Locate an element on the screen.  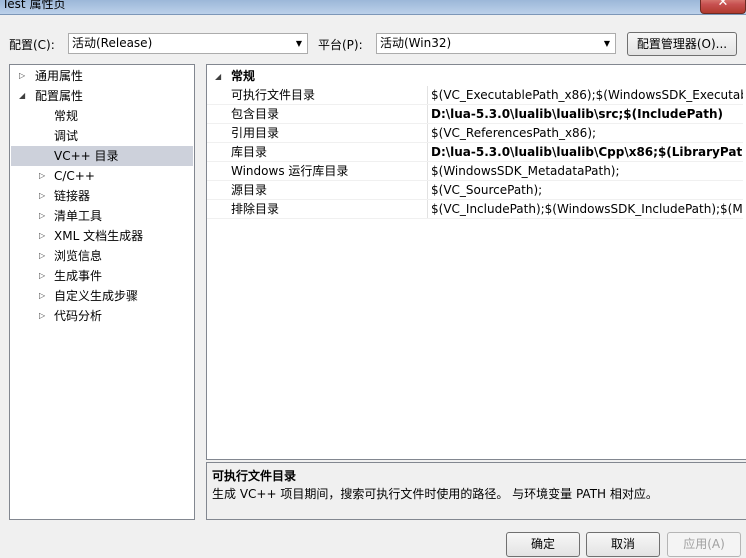
platform-value: 活动(Win32) is located at coordinates (416, 43).